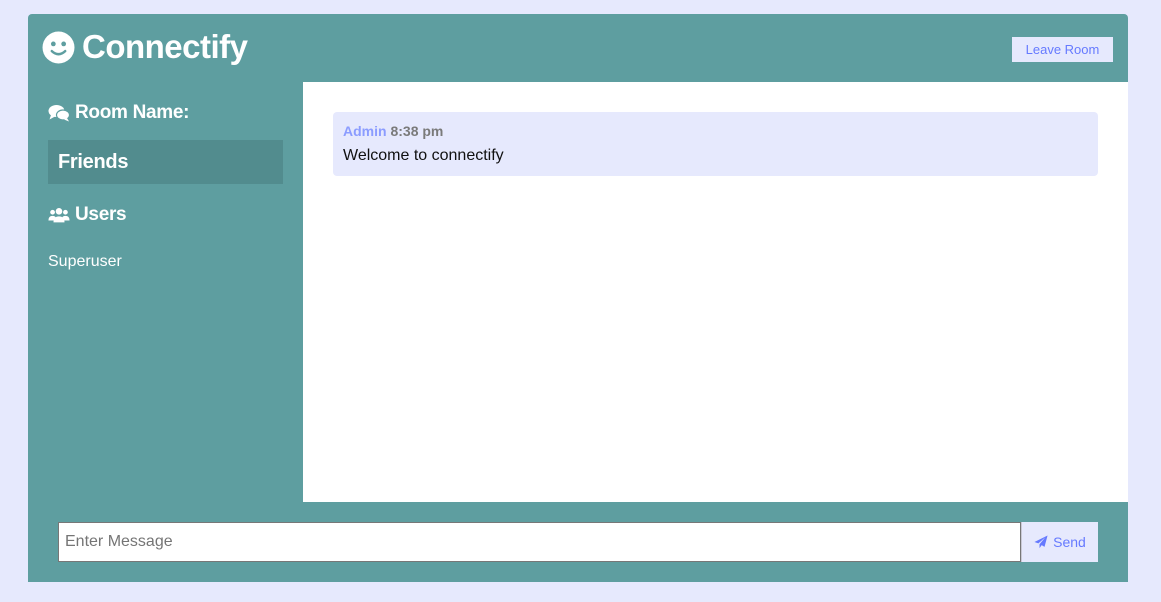 The height and width of the screenshot is (602, 1161). I want to click on leave-room-button: Leave Room, so click(1062, 49).